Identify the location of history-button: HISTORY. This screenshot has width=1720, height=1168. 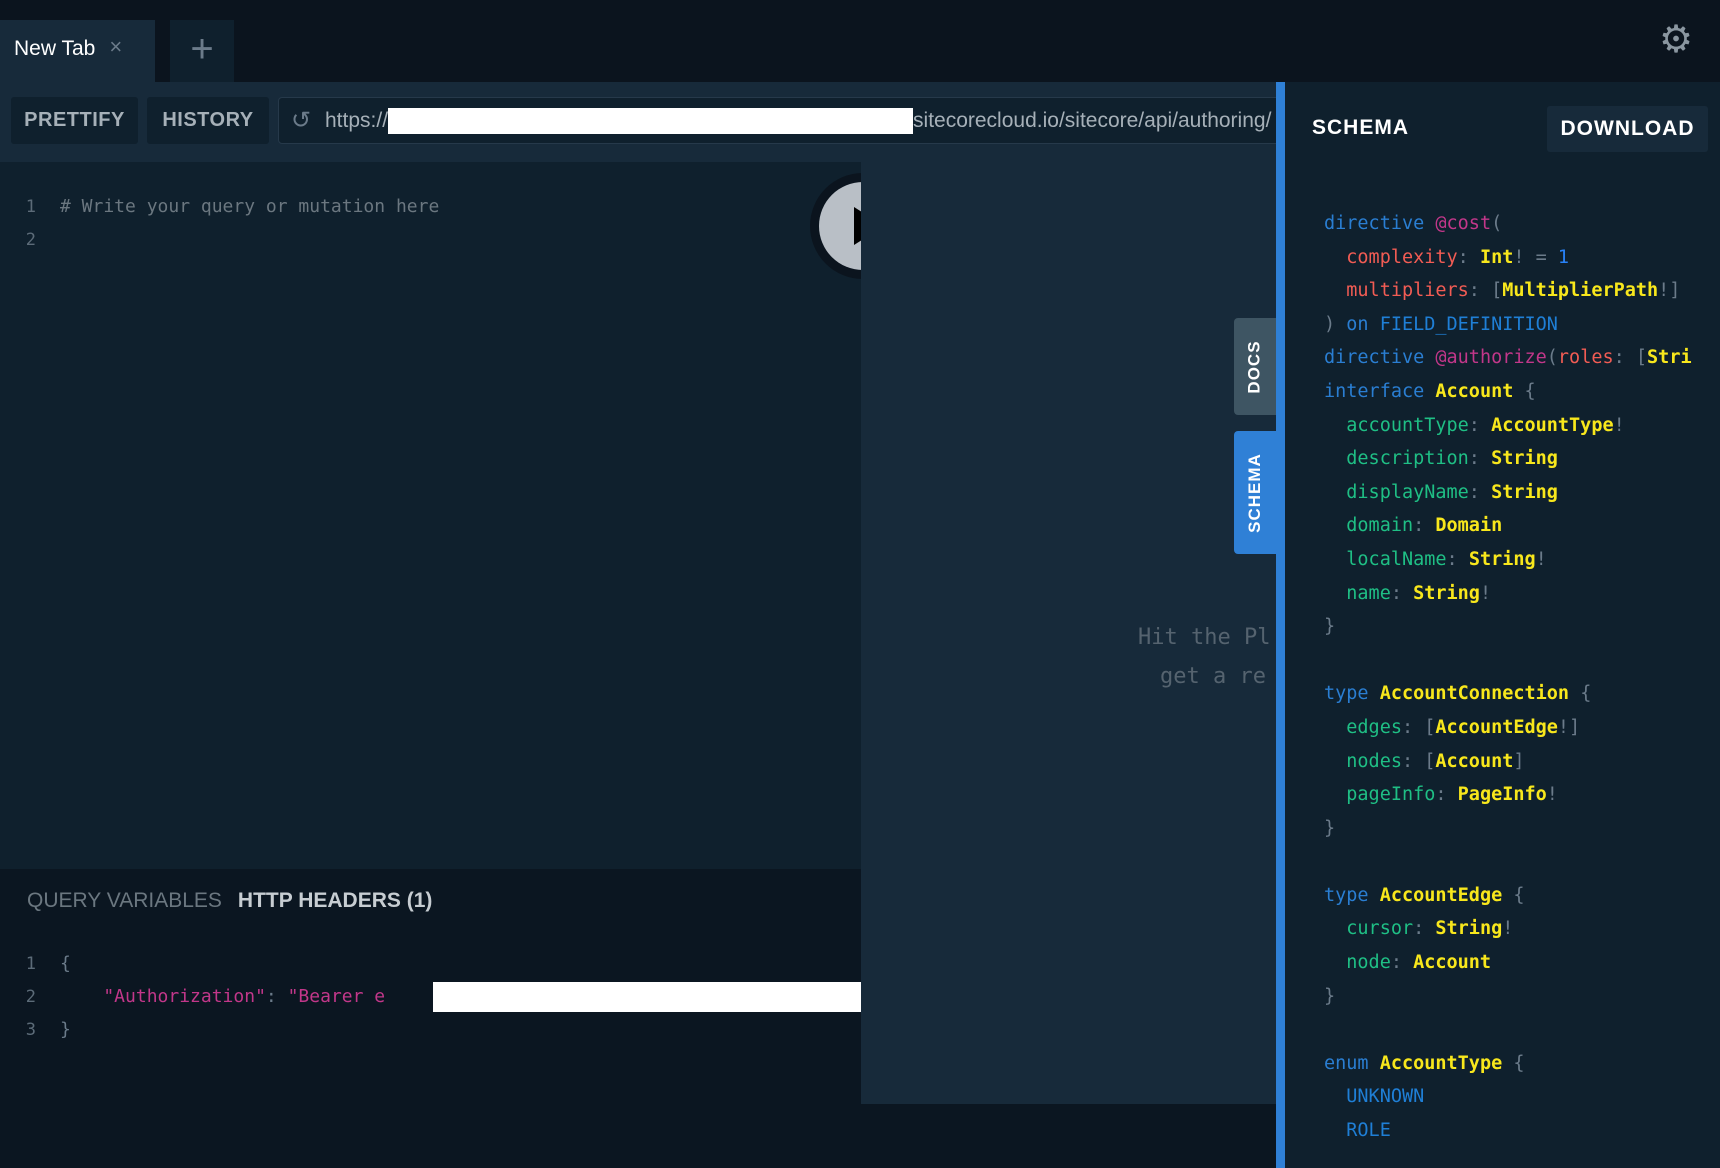
(208, 120).